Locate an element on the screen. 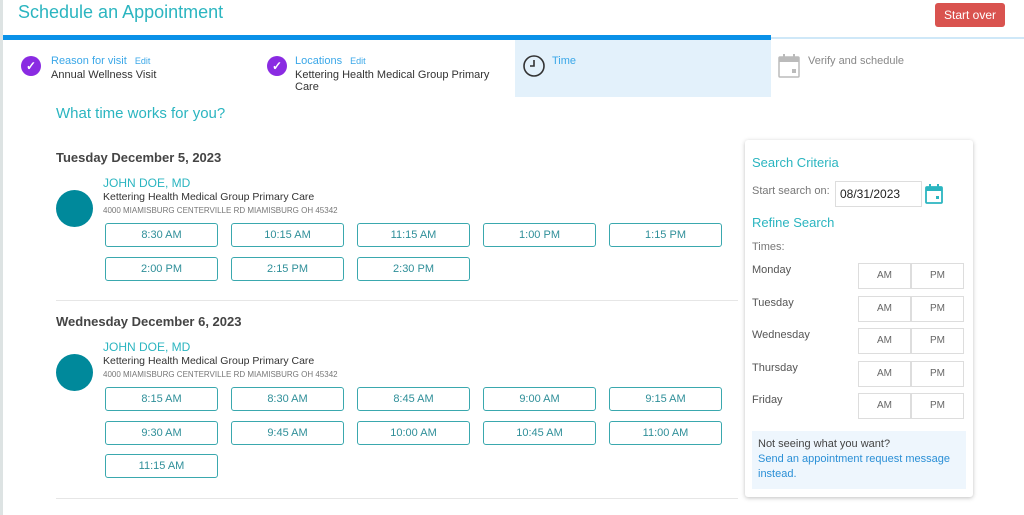  edit-reason-link: Edit is located at coordinates (143, 61).